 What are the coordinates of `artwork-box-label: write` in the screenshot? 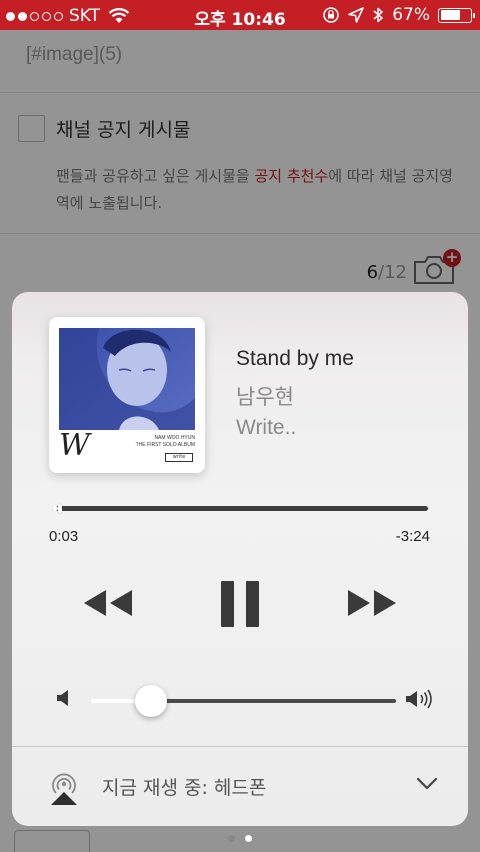 It's located at (179, 457).